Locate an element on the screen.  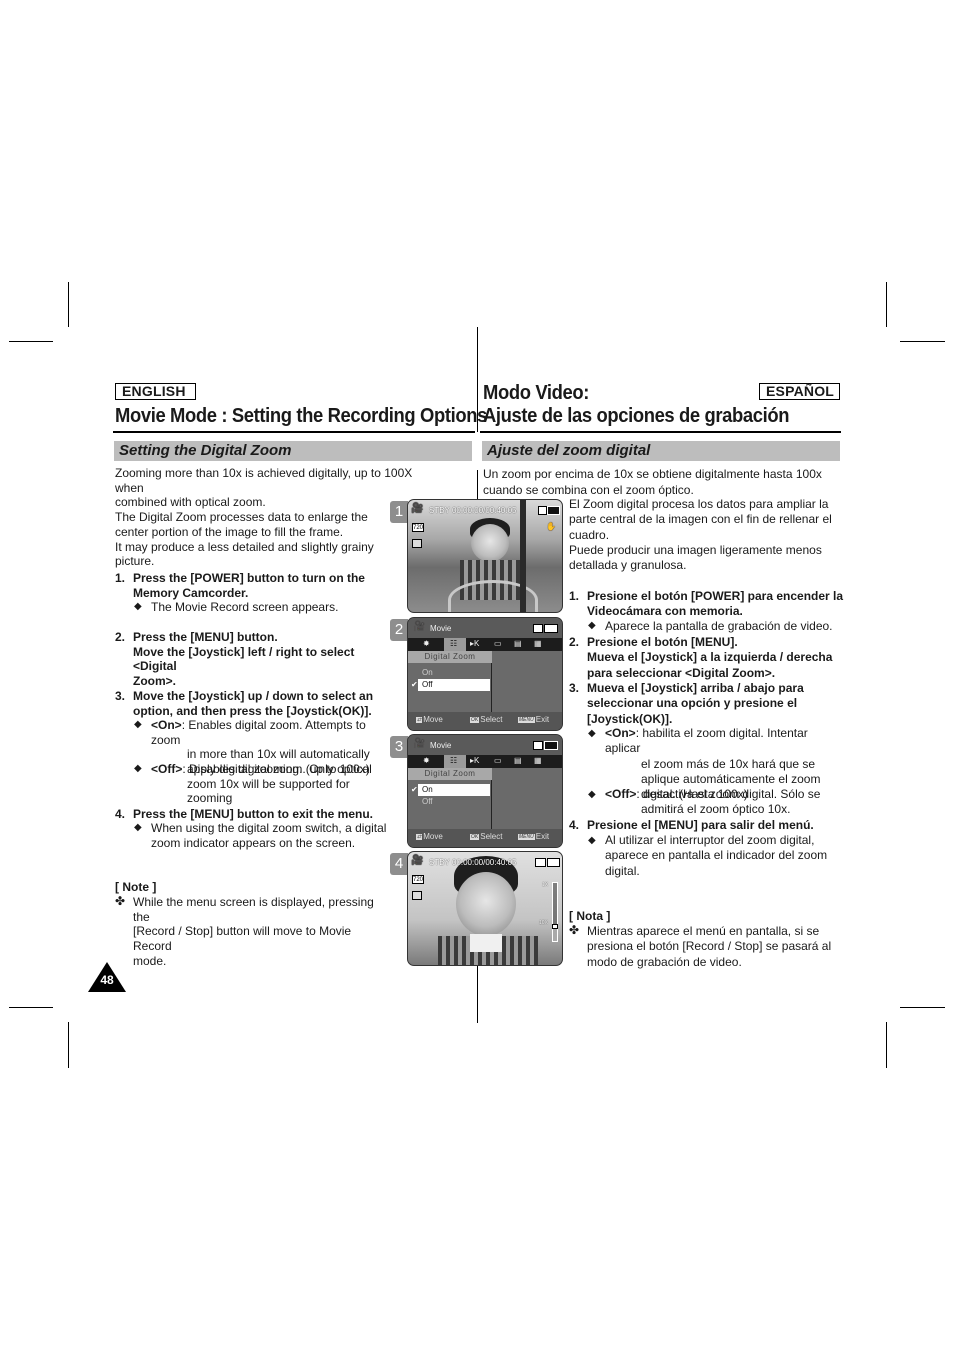
text-line: mode. is located at coordinates (150, 960).